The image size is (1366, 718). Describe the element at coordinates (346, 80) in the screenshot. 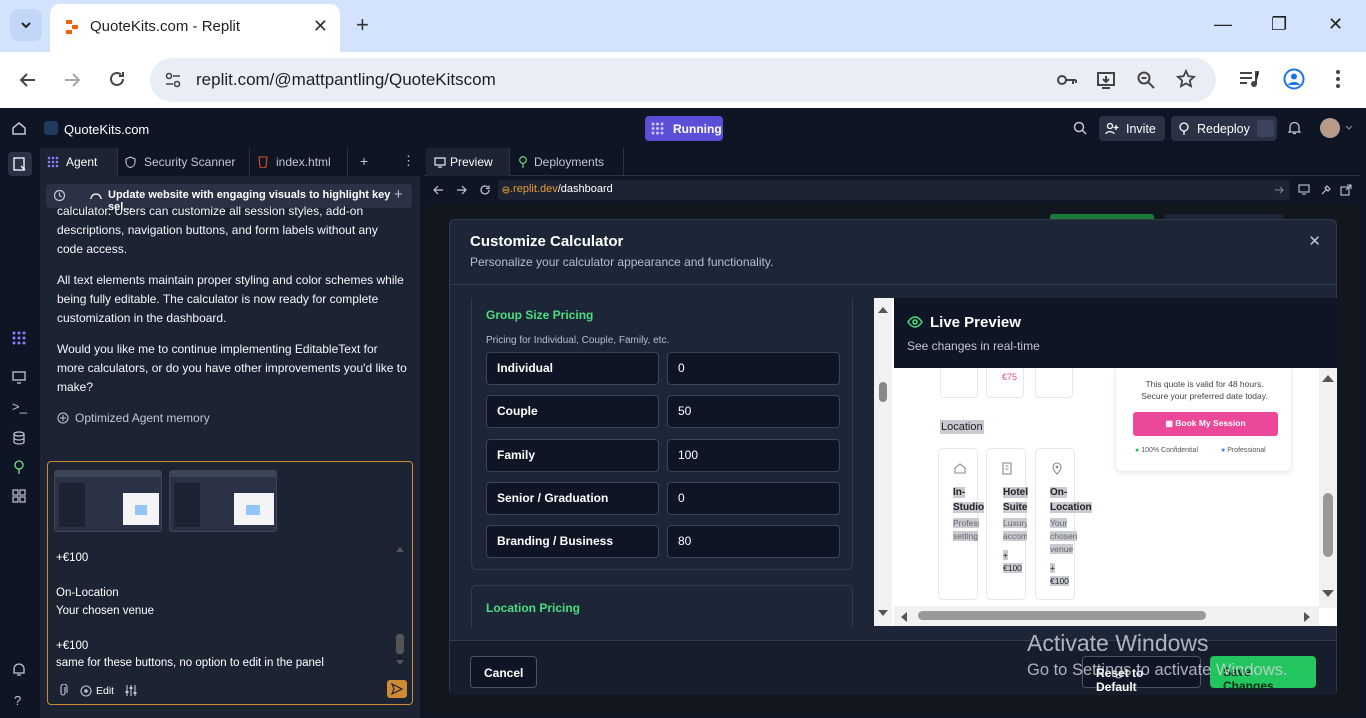

I see `url-text: replit.com/@mattpantling/QuoteKitscom` at that location.